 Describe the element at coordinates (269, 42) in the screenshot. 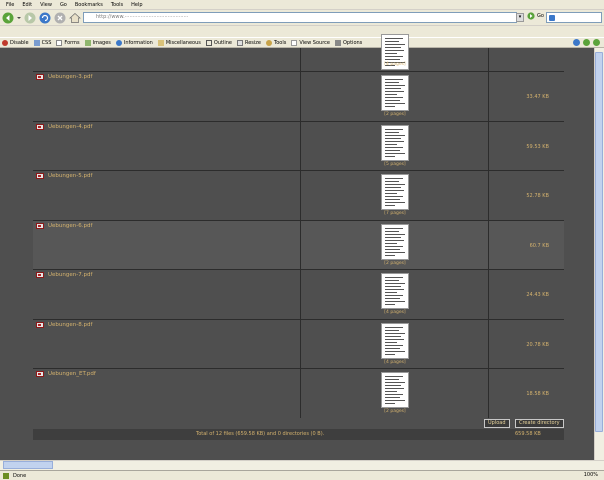

I see `tools-icon` at that location.